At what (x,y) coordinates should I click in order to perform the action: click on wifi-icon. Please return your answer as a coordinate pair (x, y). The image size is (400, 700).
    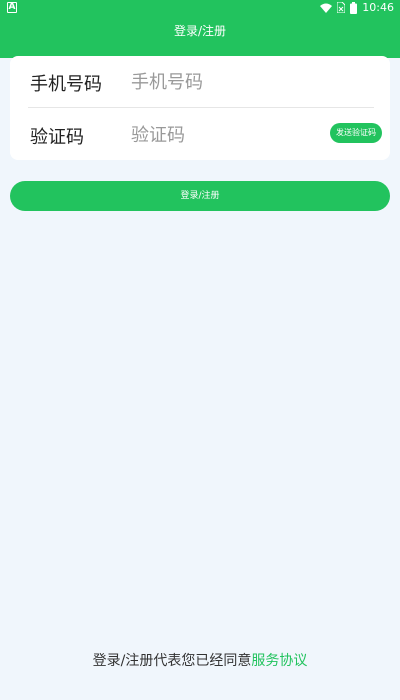
    Looking at the image, I should click on (326, 8).